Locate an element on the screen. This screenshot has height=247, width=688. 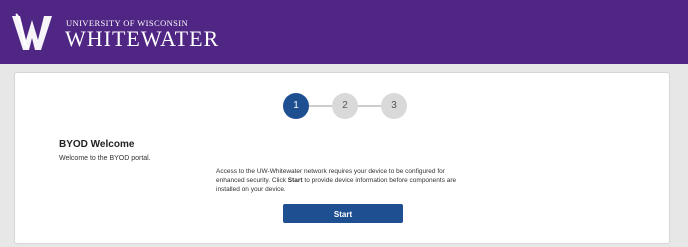
progress-stepper: 1 2 3 is located at coordinates (345, 107).